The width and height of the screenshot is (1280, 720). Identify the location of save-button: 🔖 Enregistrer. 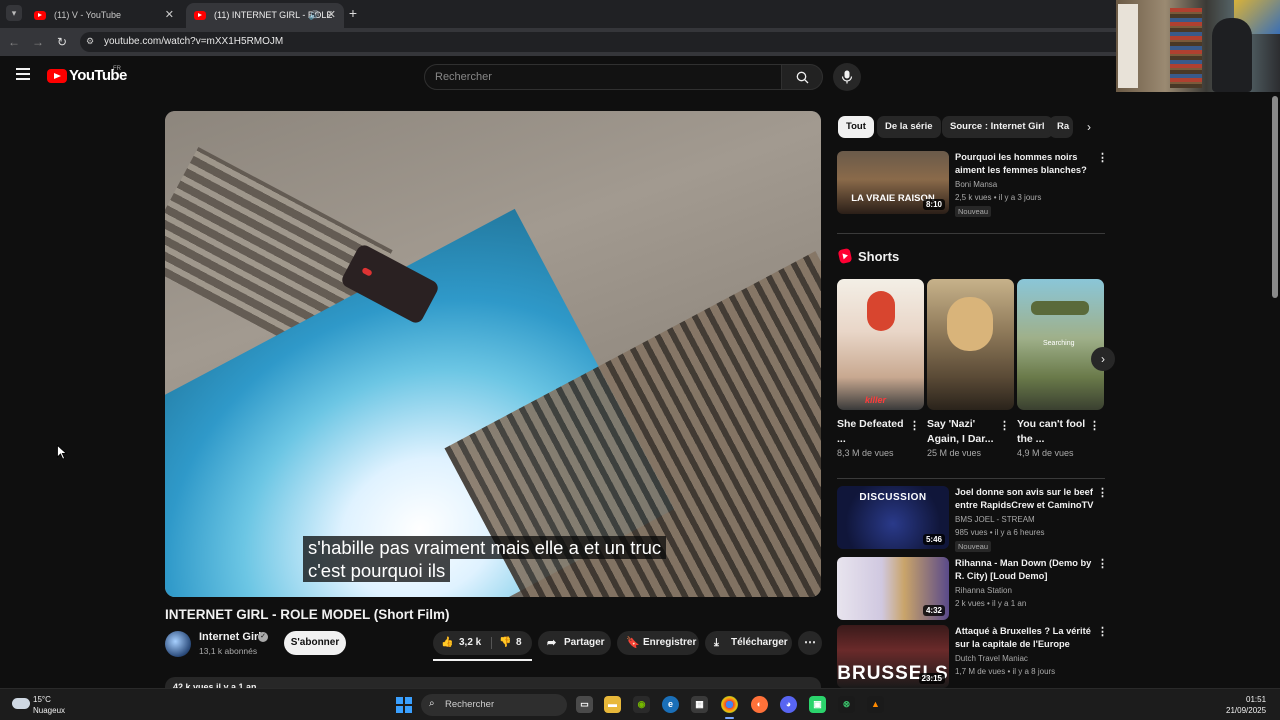
(658, 643).